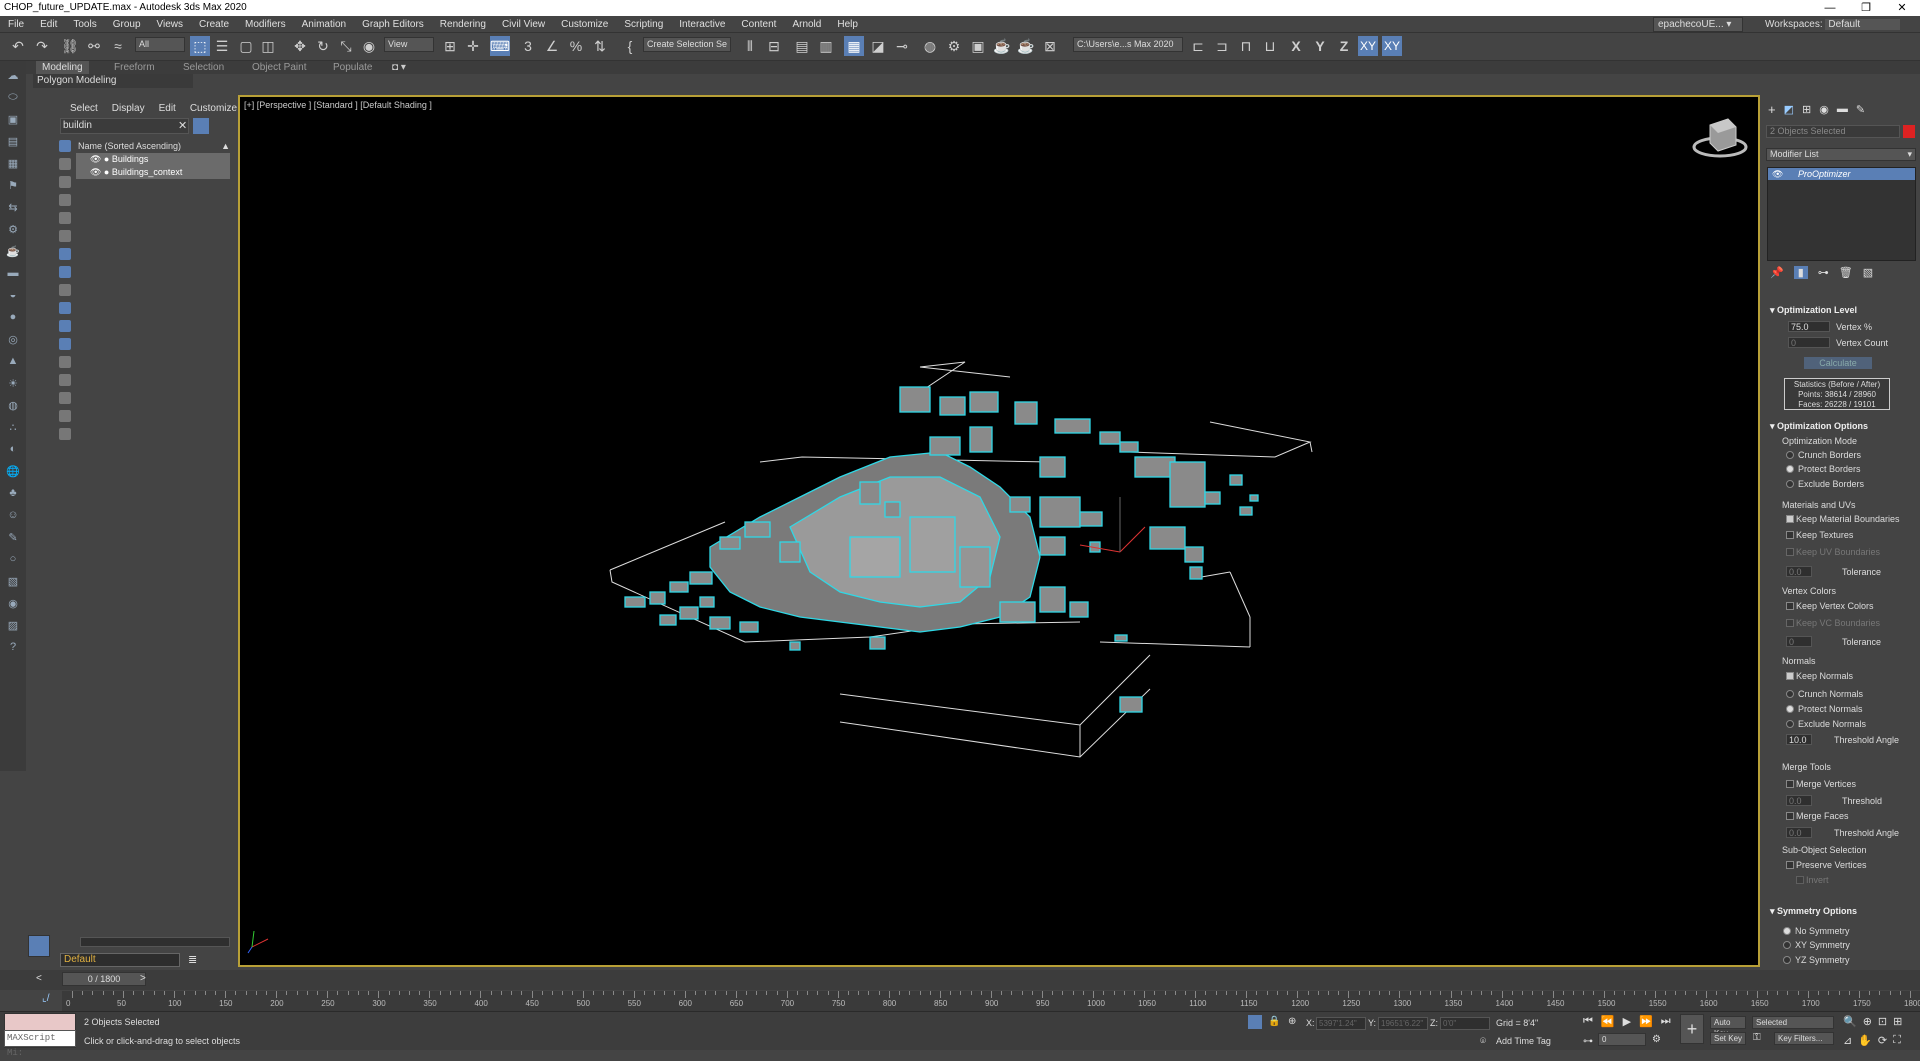 The height and width of the screenshot is (1061, 1920). What do you see at coordinates (1809, 326) in the screenshot?
I see `vertex-percent-spinner: 75.0` at bounding box center [1809, 326].